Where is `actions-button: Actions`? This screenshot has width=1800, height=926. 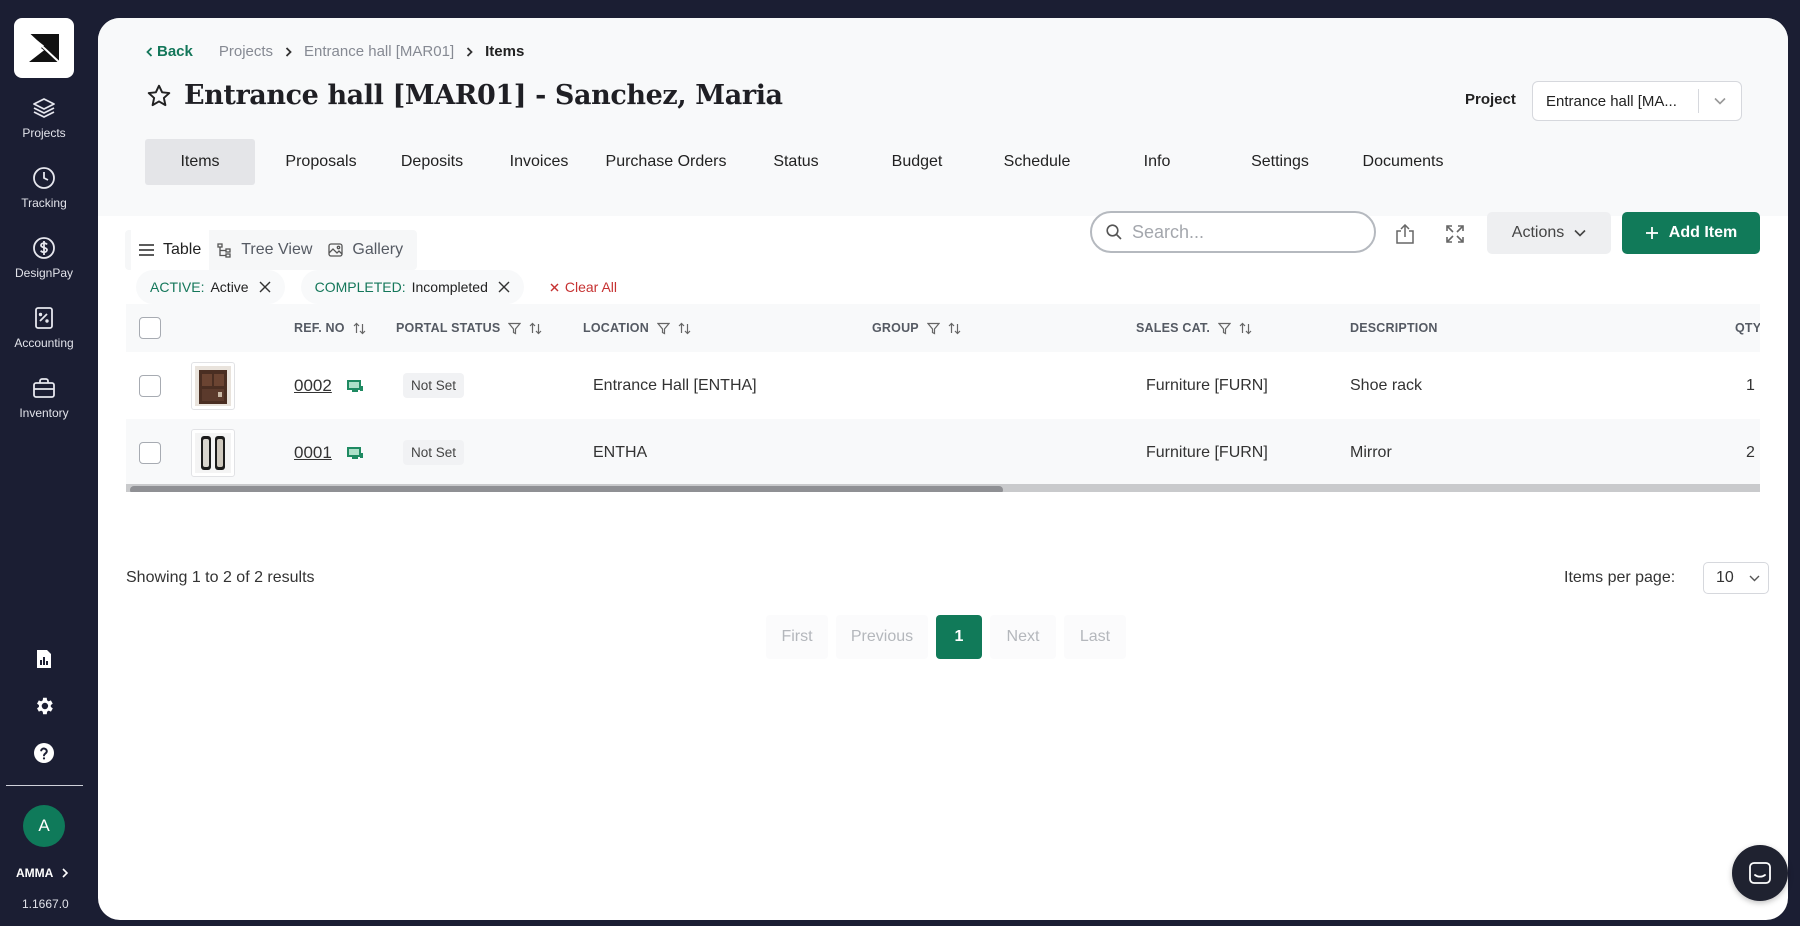
actions-button: Actions is located at coordinates (1549, 233).